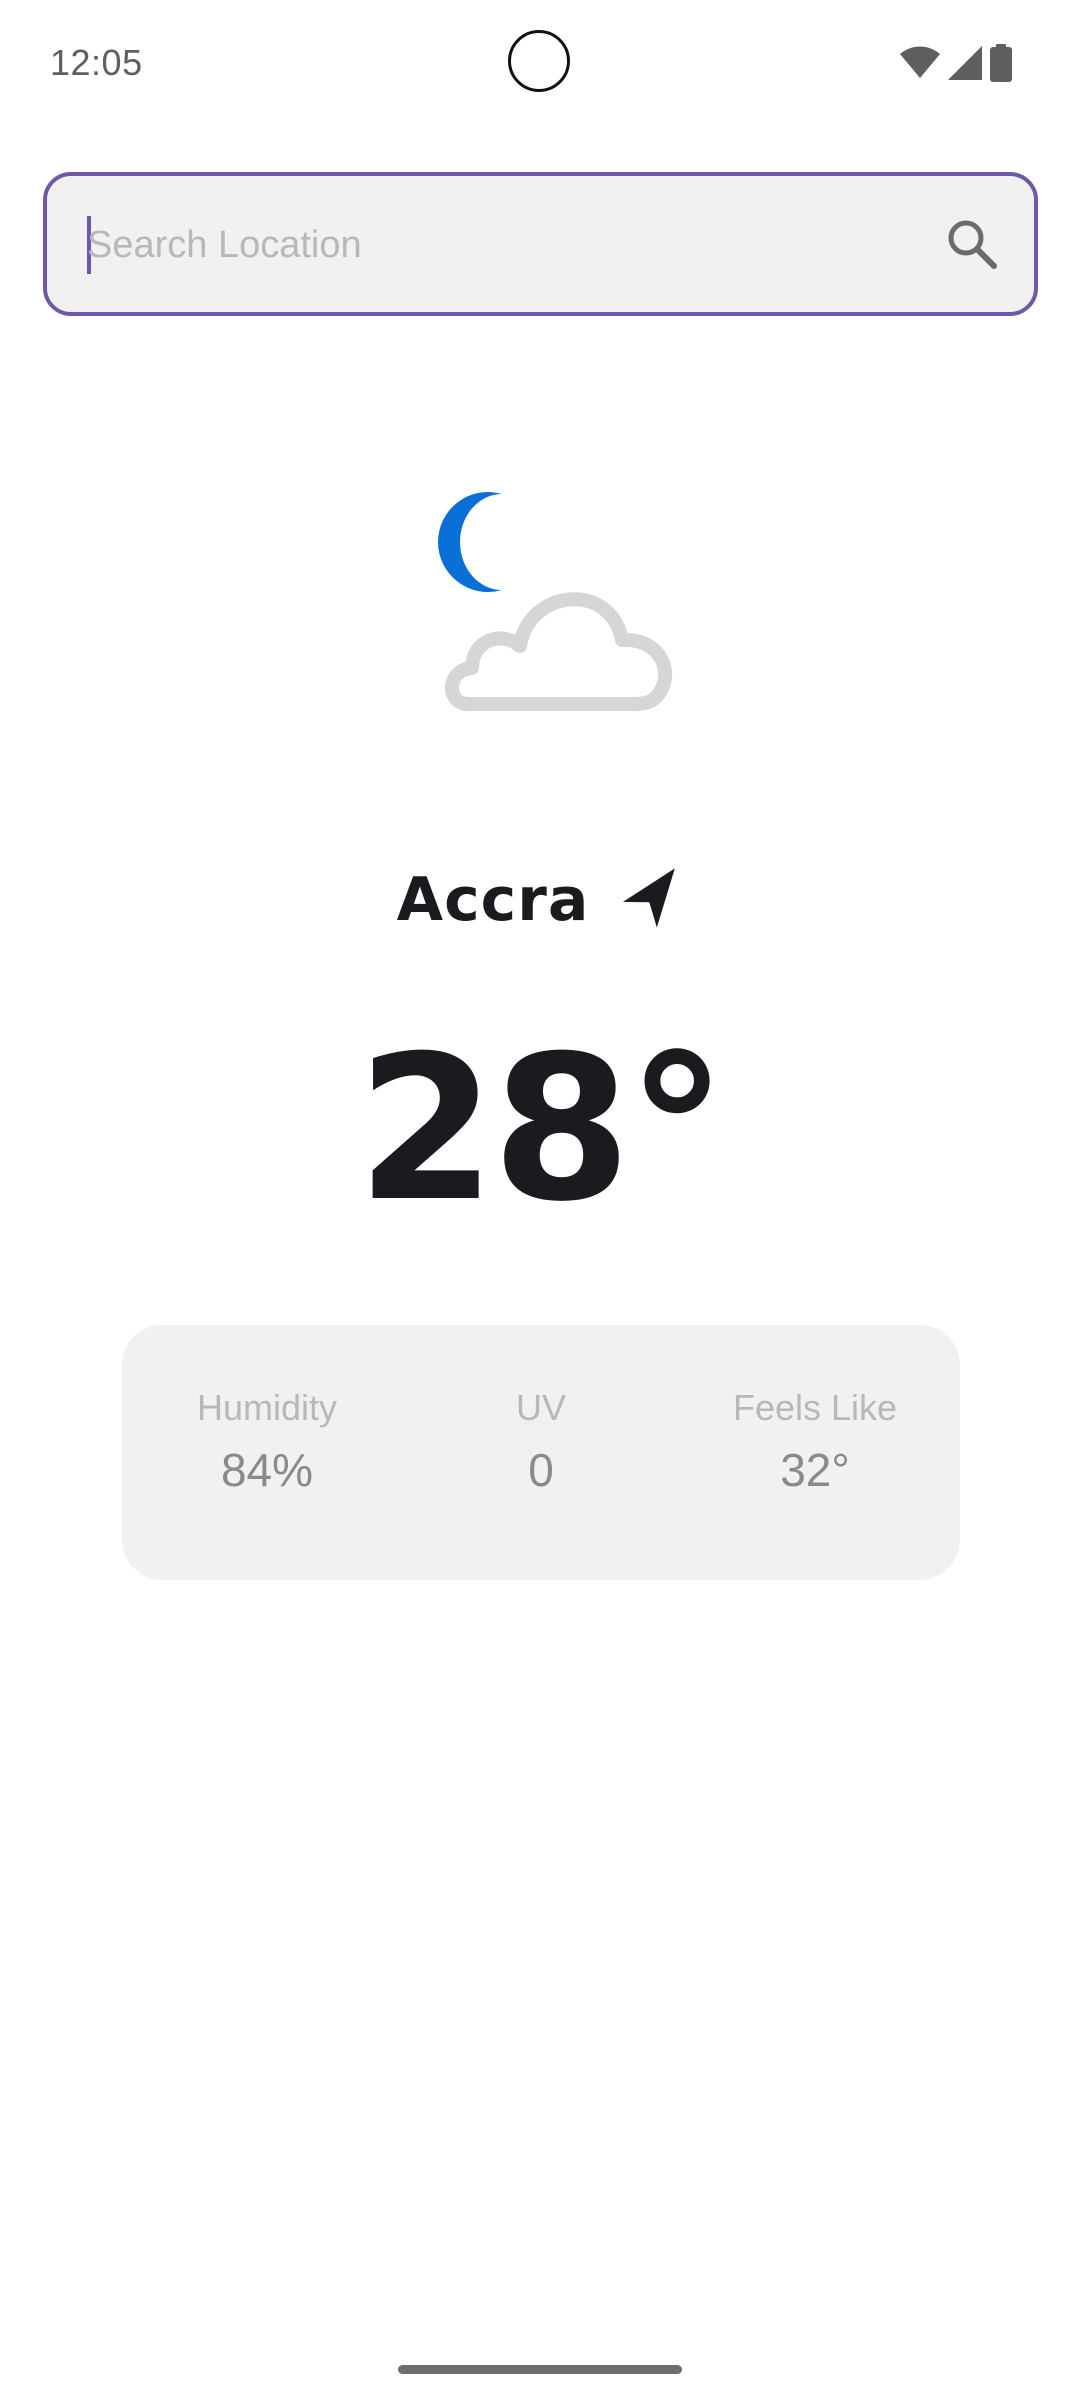 Image resolution: width=1080 pixels, height=2400 pixels. Describe the element at coordinates (493, 900) in the screenshot. I see `city-name: Accra` at that location.